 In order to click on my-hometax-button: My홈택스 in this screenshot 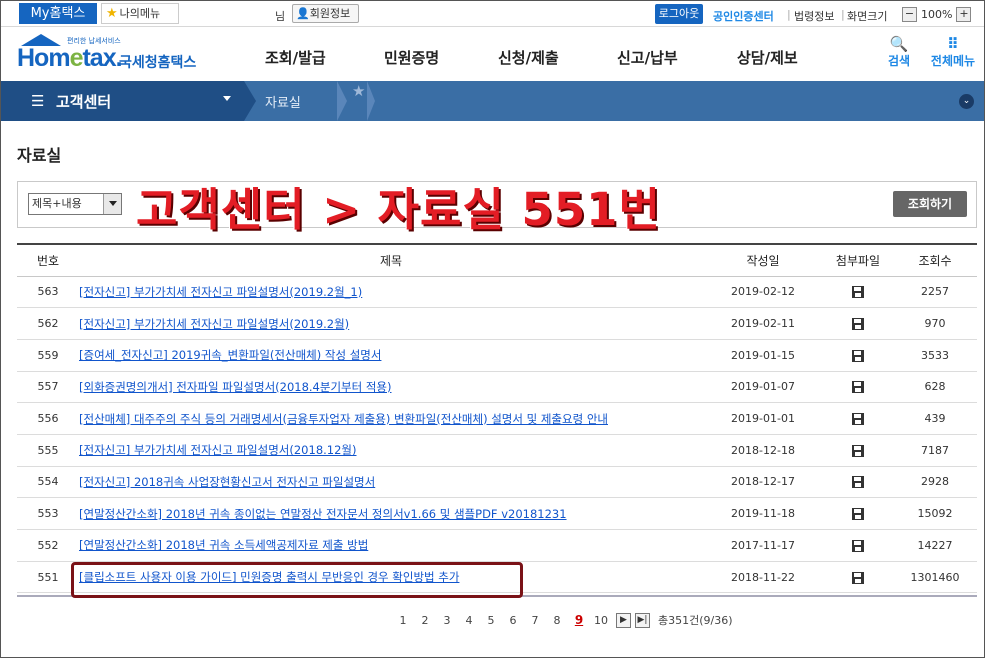, I will do `click(58, 13)`.